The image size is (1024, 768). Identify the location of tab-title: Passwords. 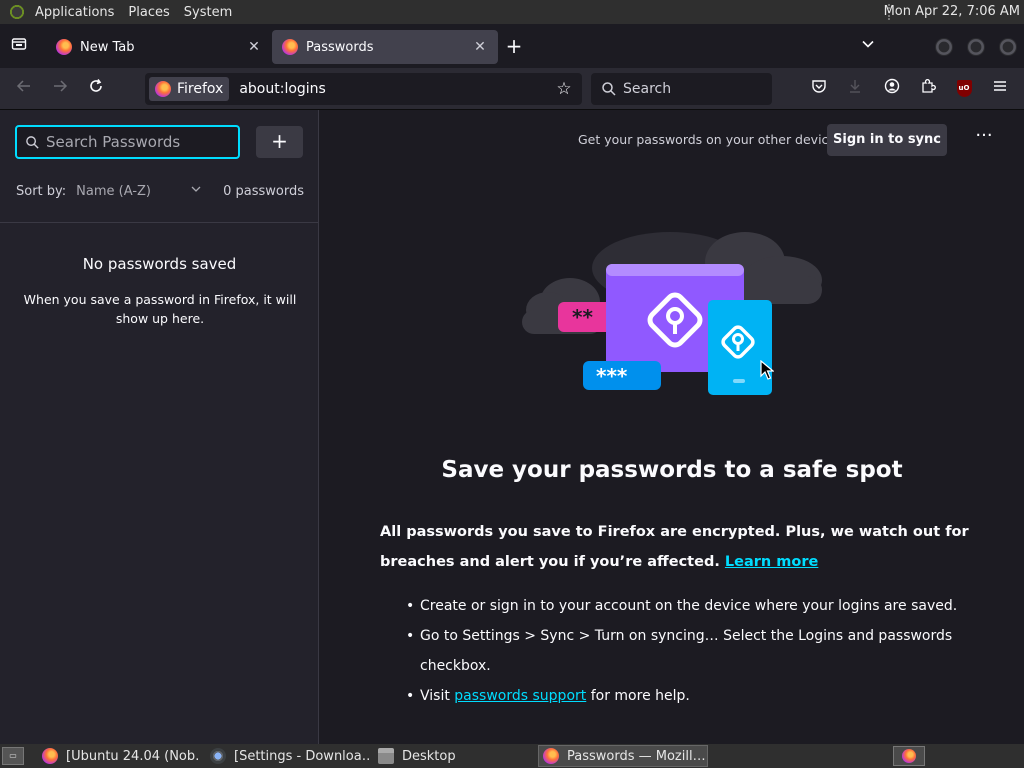
(340, 47).